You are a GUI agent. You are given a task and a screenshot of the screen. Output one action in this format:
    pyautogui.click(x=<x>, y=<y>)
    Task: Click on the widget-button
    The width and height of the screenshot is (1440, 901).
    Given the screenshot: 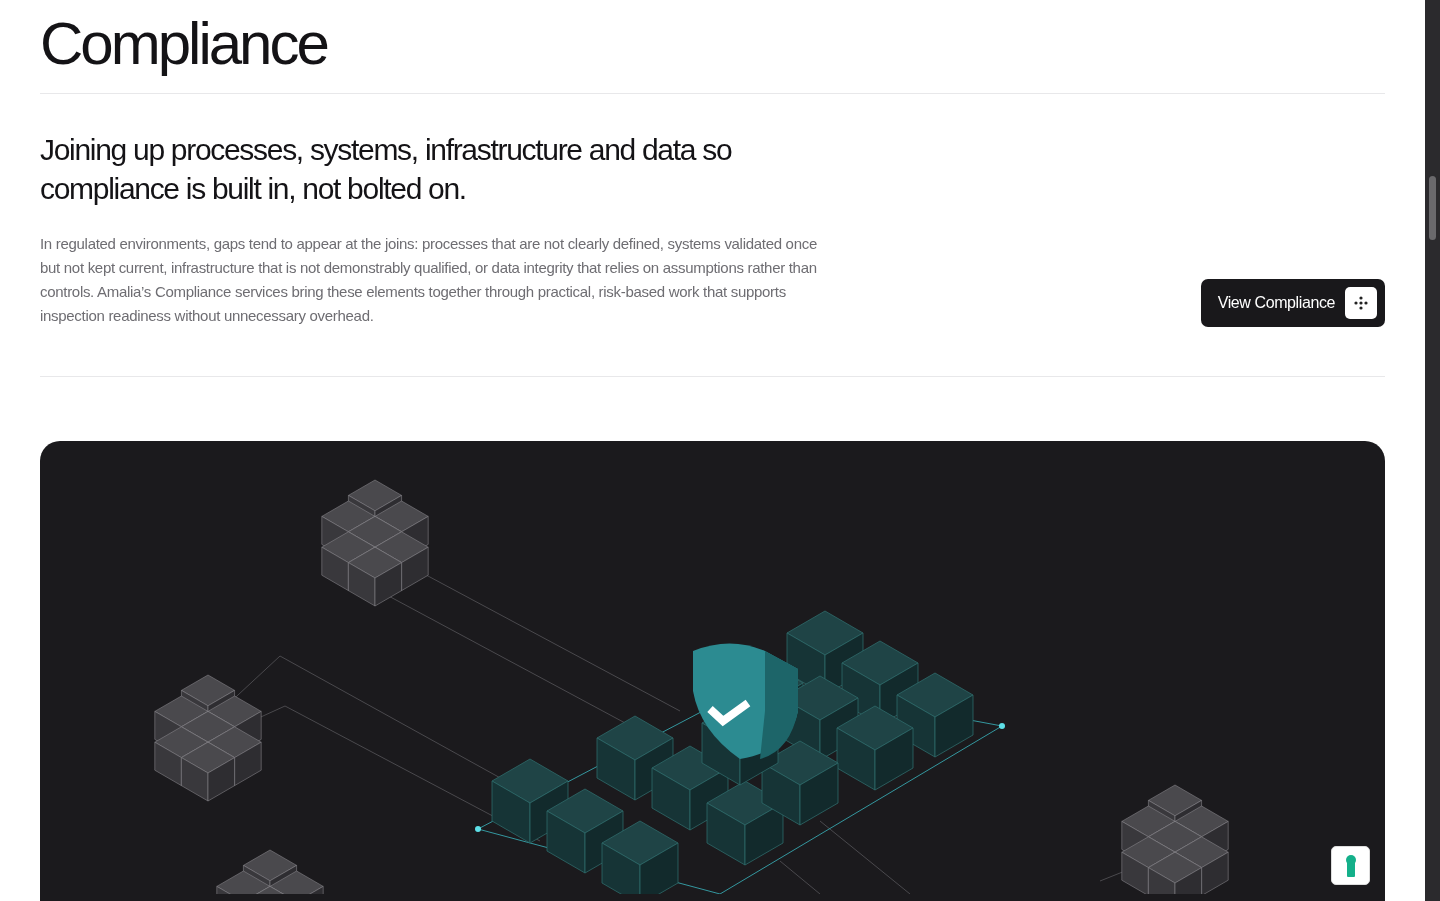 What is the action you would take?
    pyautogui.click(x=1350, y=865)
    